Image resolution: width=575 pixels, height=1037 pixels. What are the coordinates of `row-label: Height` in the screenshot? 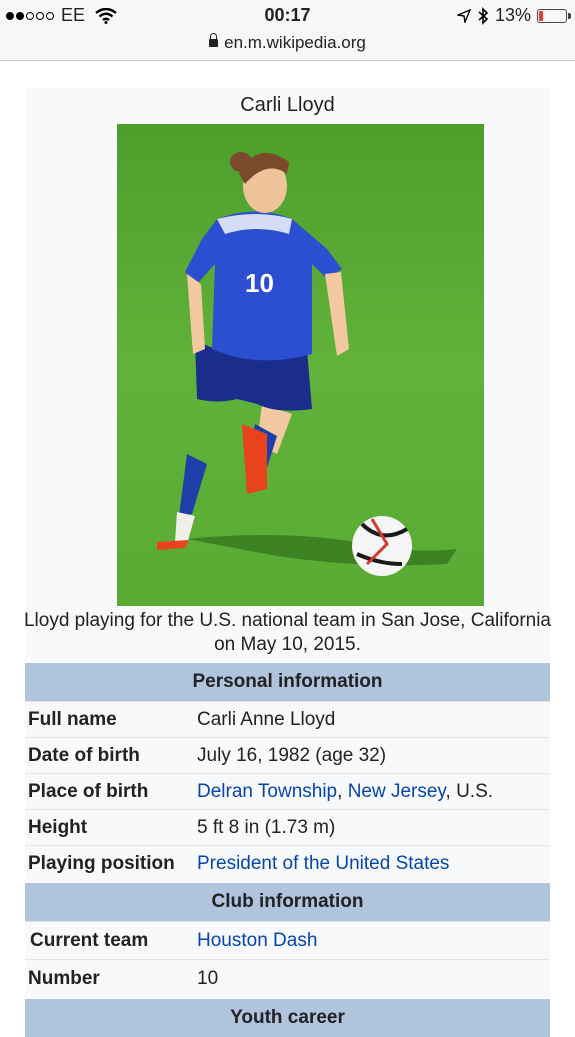 It's located at (58, 827).